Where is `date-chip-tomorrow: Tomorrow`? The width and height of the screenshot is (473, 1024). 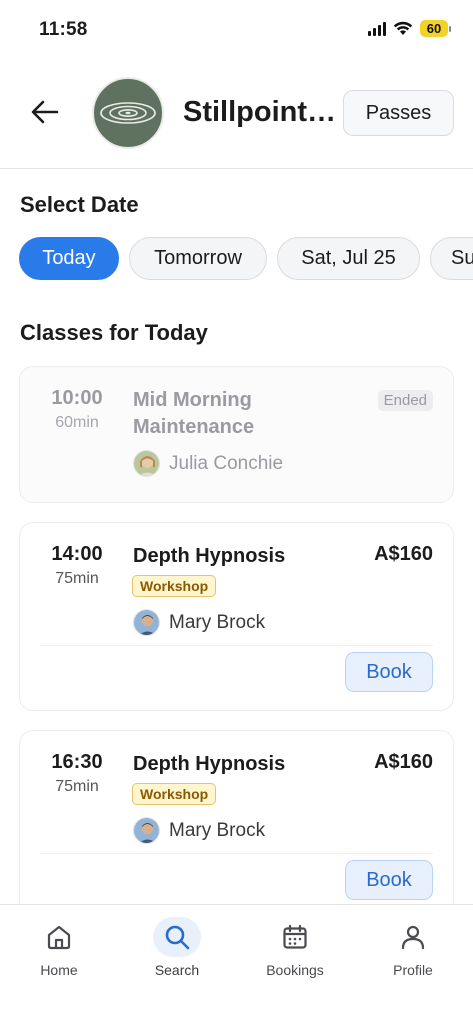 date-chip-tomorrow: Tomorrow is located at coordinates (198, 258).